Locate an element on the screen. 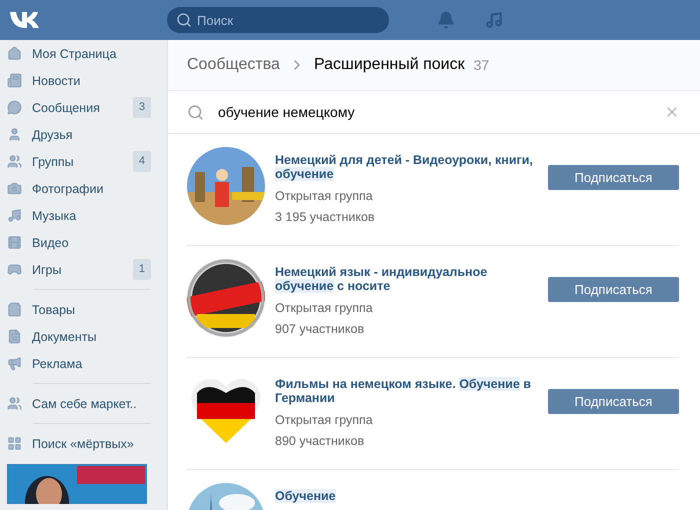  camera-icon is located at coordinates (14, 188).